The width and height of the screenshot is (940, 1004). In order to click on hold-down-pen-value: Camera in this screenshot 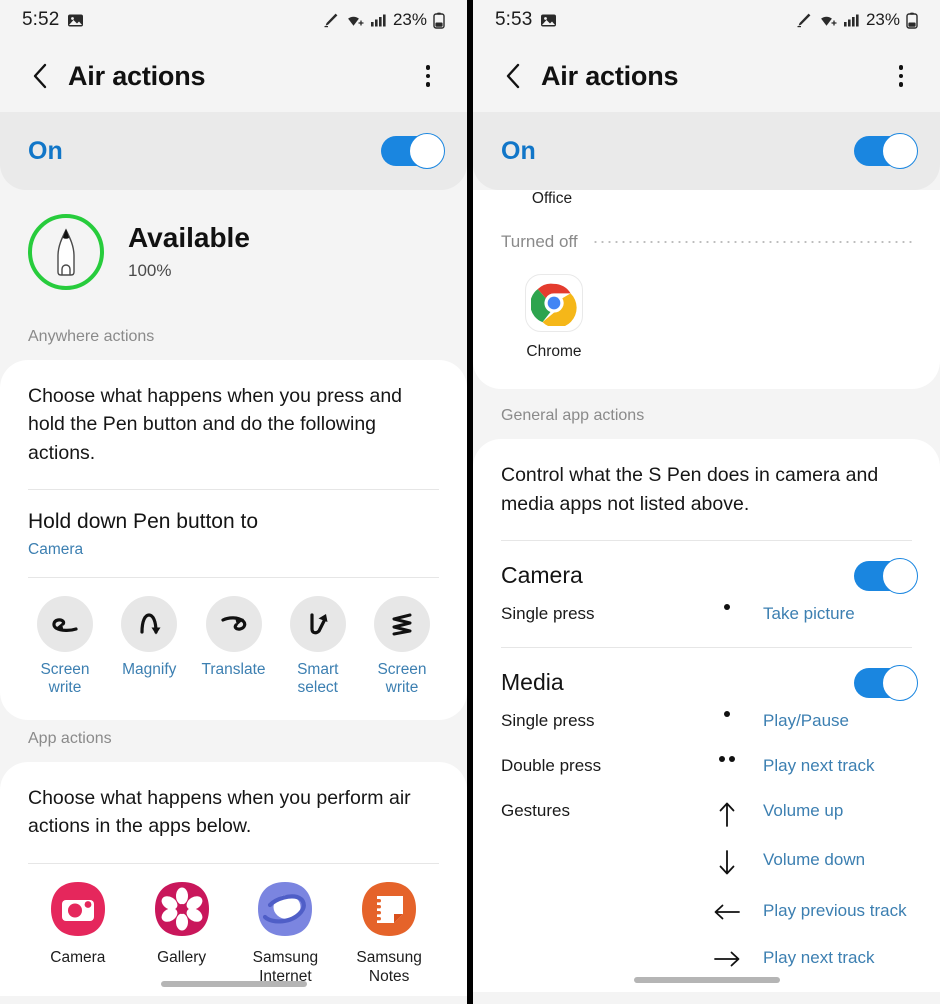, I will do `click(56, 549)`.